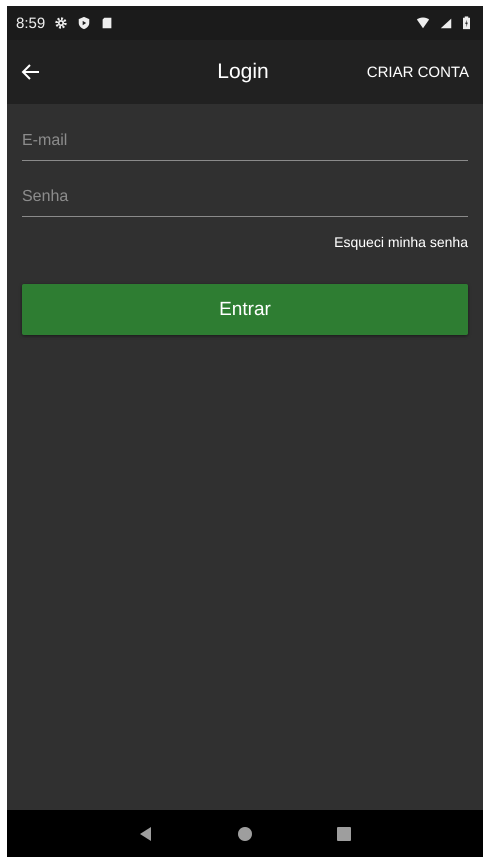  I want to click on signal-icon, so click(446, 23).